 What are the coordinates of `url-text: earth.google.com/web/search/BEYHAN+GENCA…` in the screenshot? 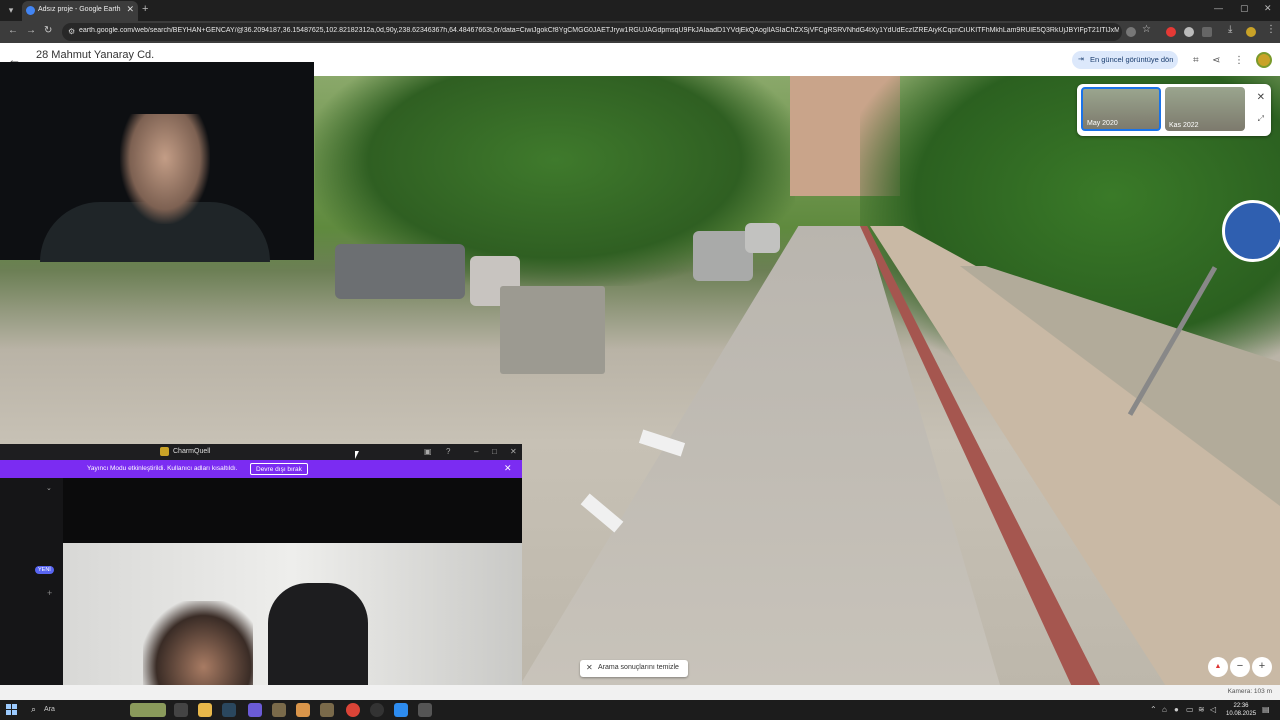 It's located at (599, 30).